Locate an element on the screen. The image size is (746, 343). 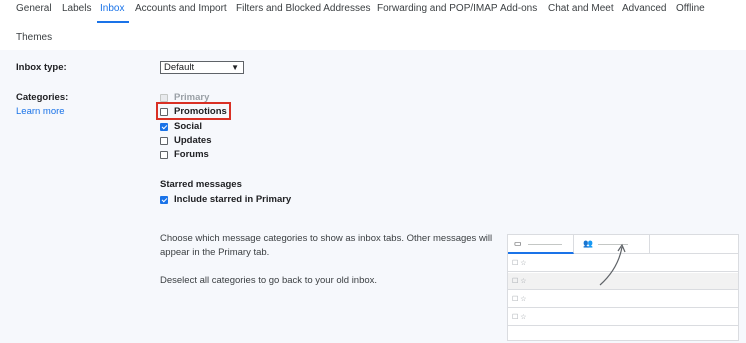
social-checkbox is located at coordinates (164, 127).